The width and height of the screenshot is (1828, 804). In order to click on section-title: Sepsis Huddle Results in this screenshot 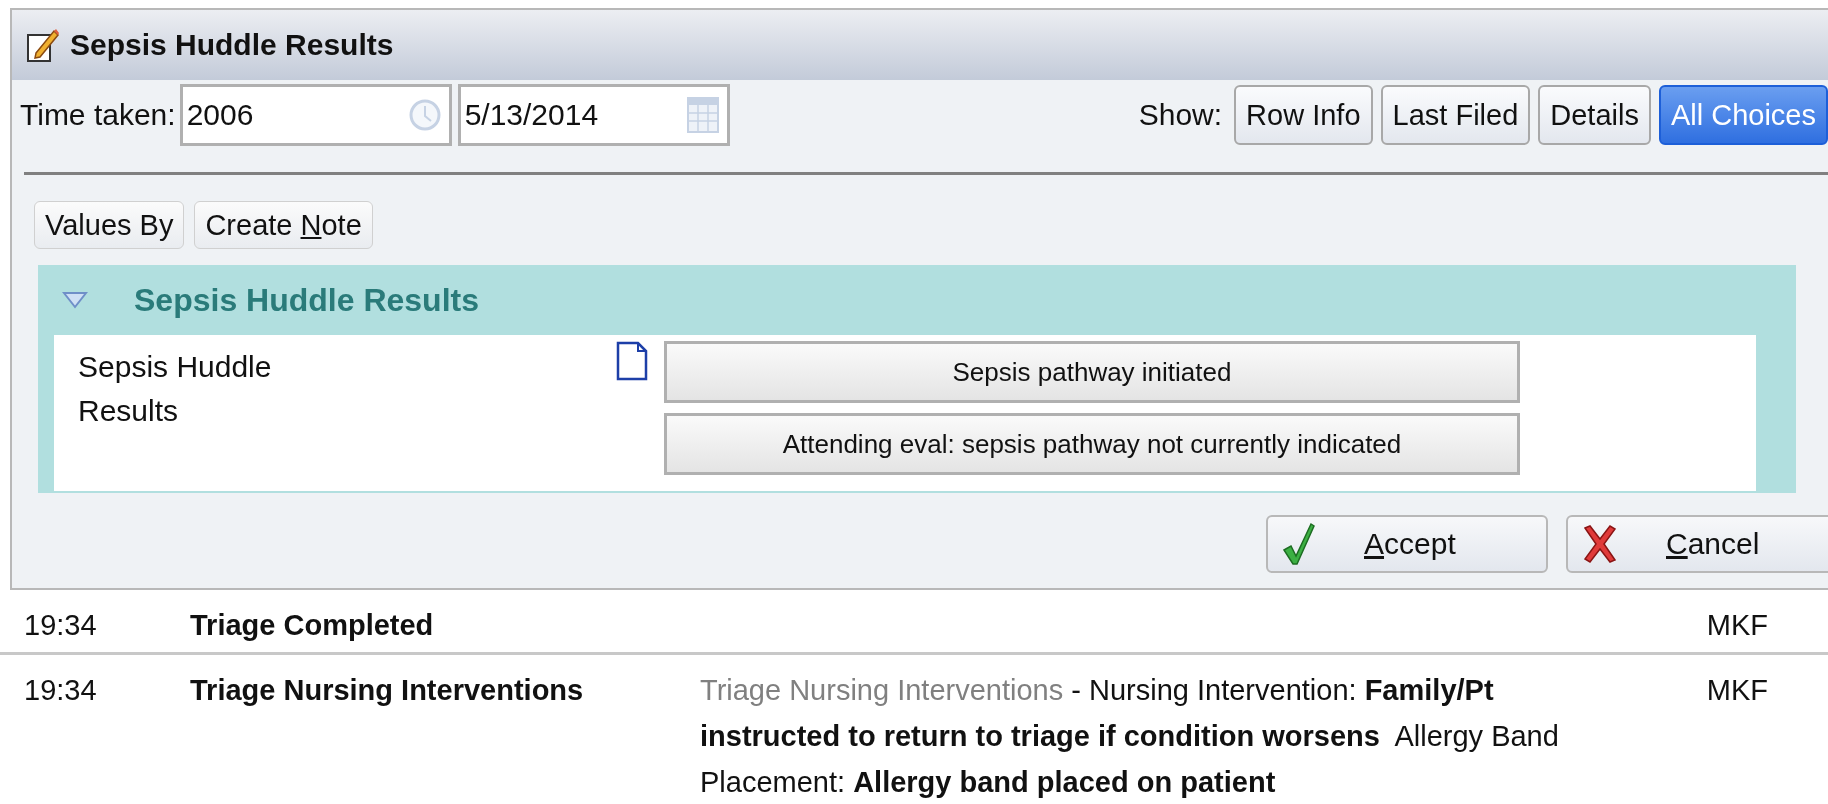, I will do `click(306, 300)`.